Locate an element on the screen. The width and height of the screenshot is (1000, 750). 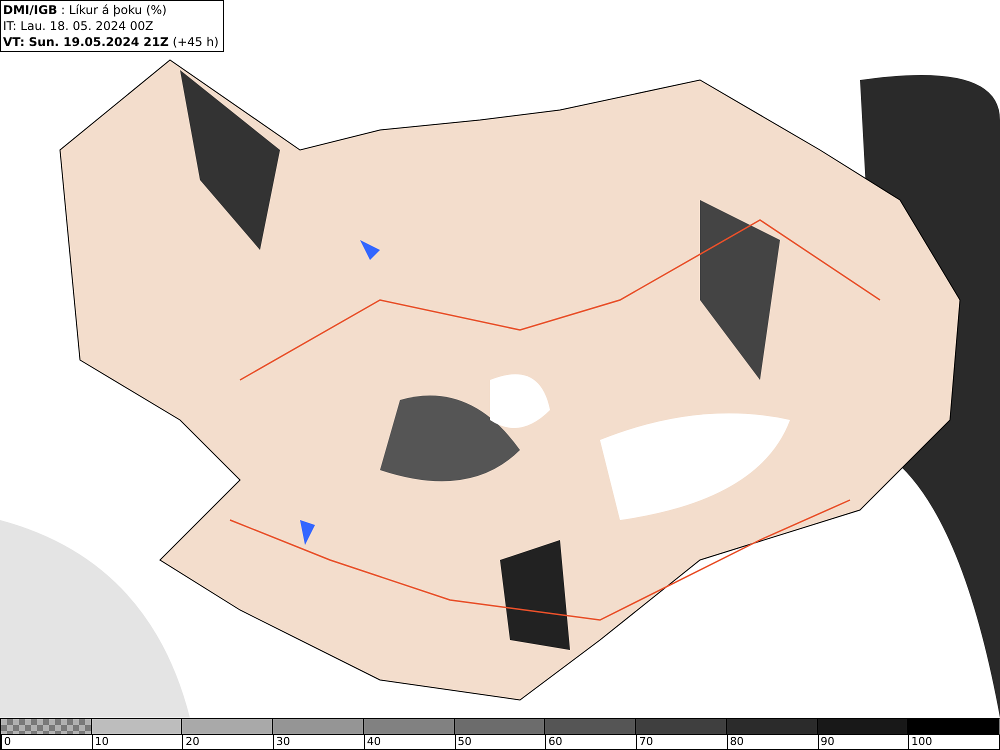
scale-label: 30 is located at coordinates (281, 742).